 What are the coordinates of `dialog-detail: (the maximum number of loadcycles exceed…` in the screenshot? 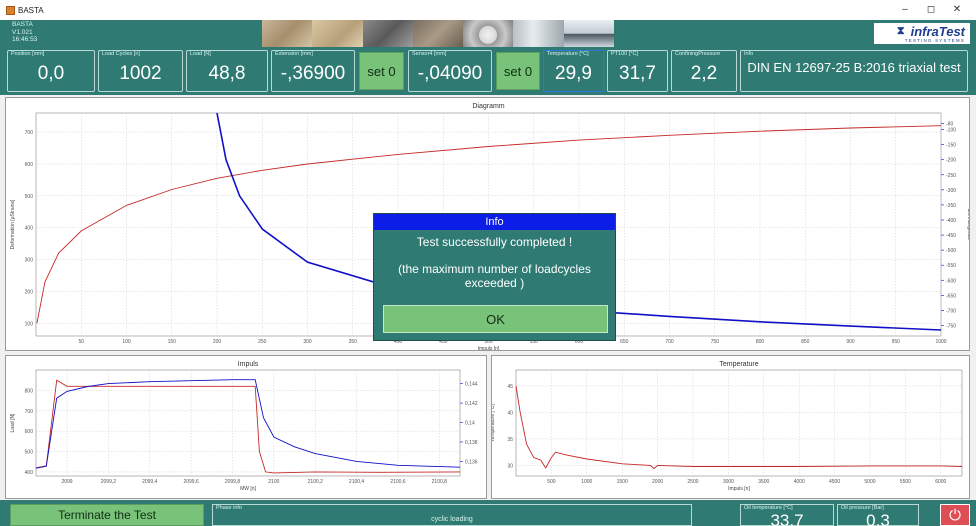 It's located at (494, 276).